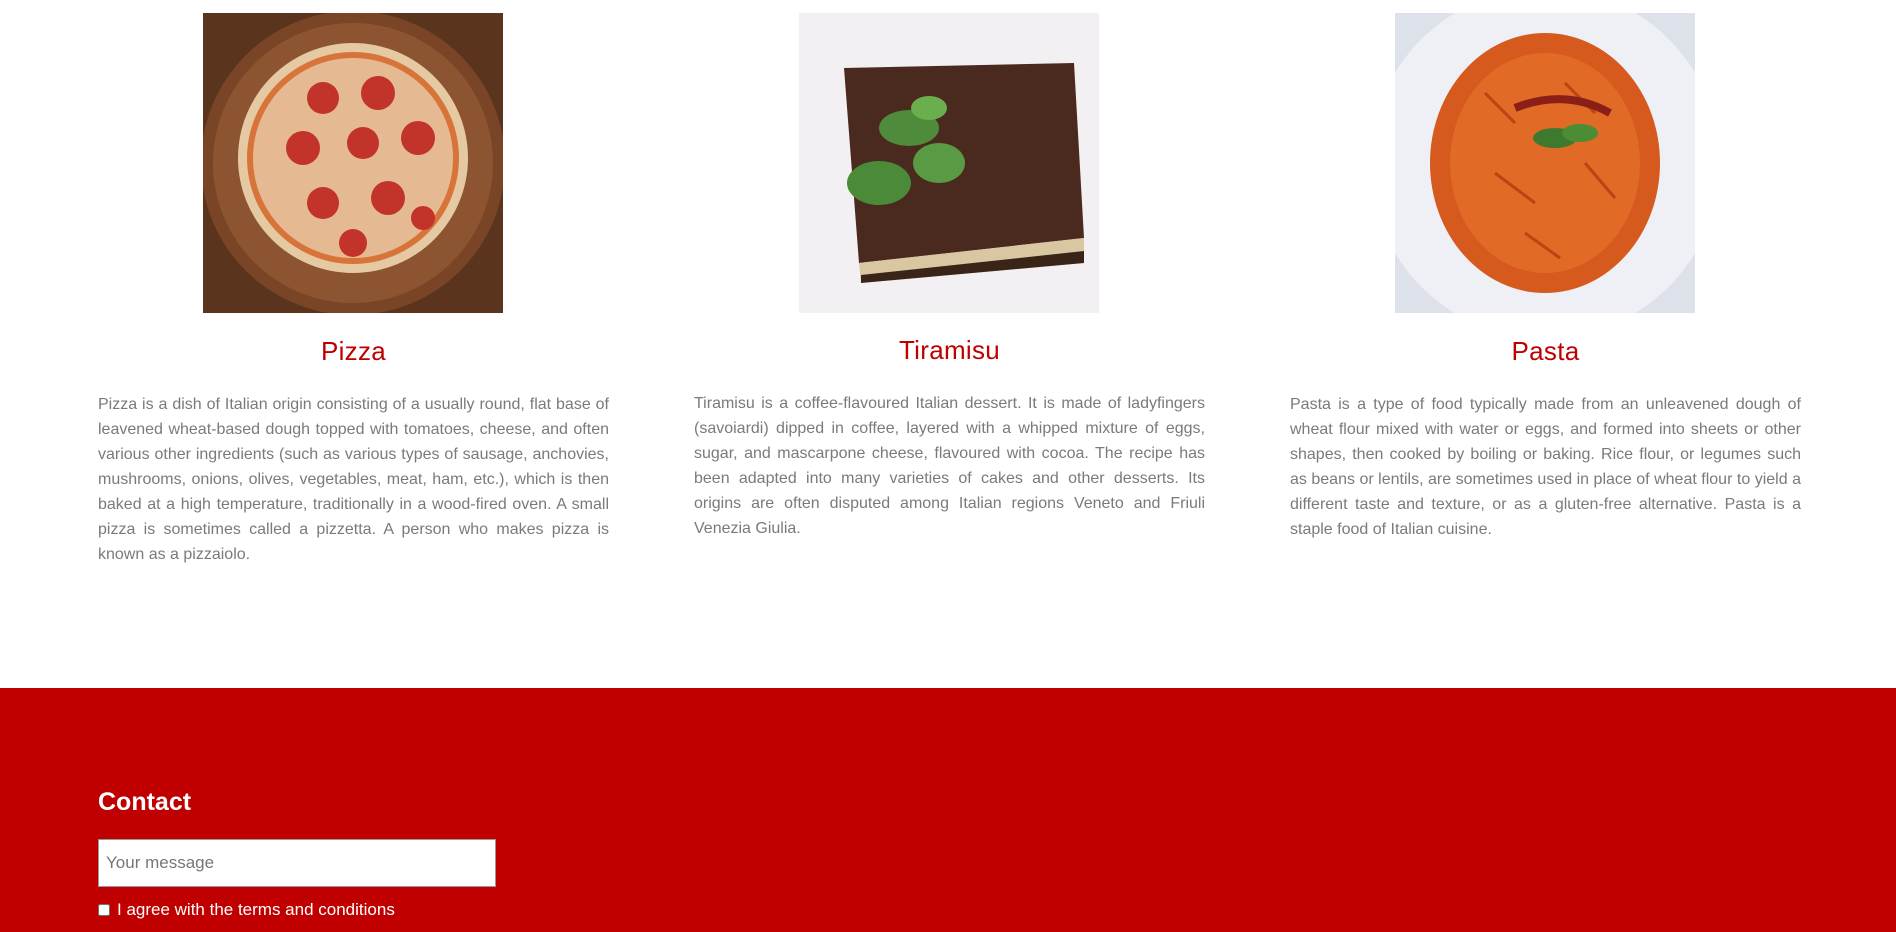 Image resolution: width=1896 pixels, height=932 pixels. I want to click on pizza-image, so click(353, 163).